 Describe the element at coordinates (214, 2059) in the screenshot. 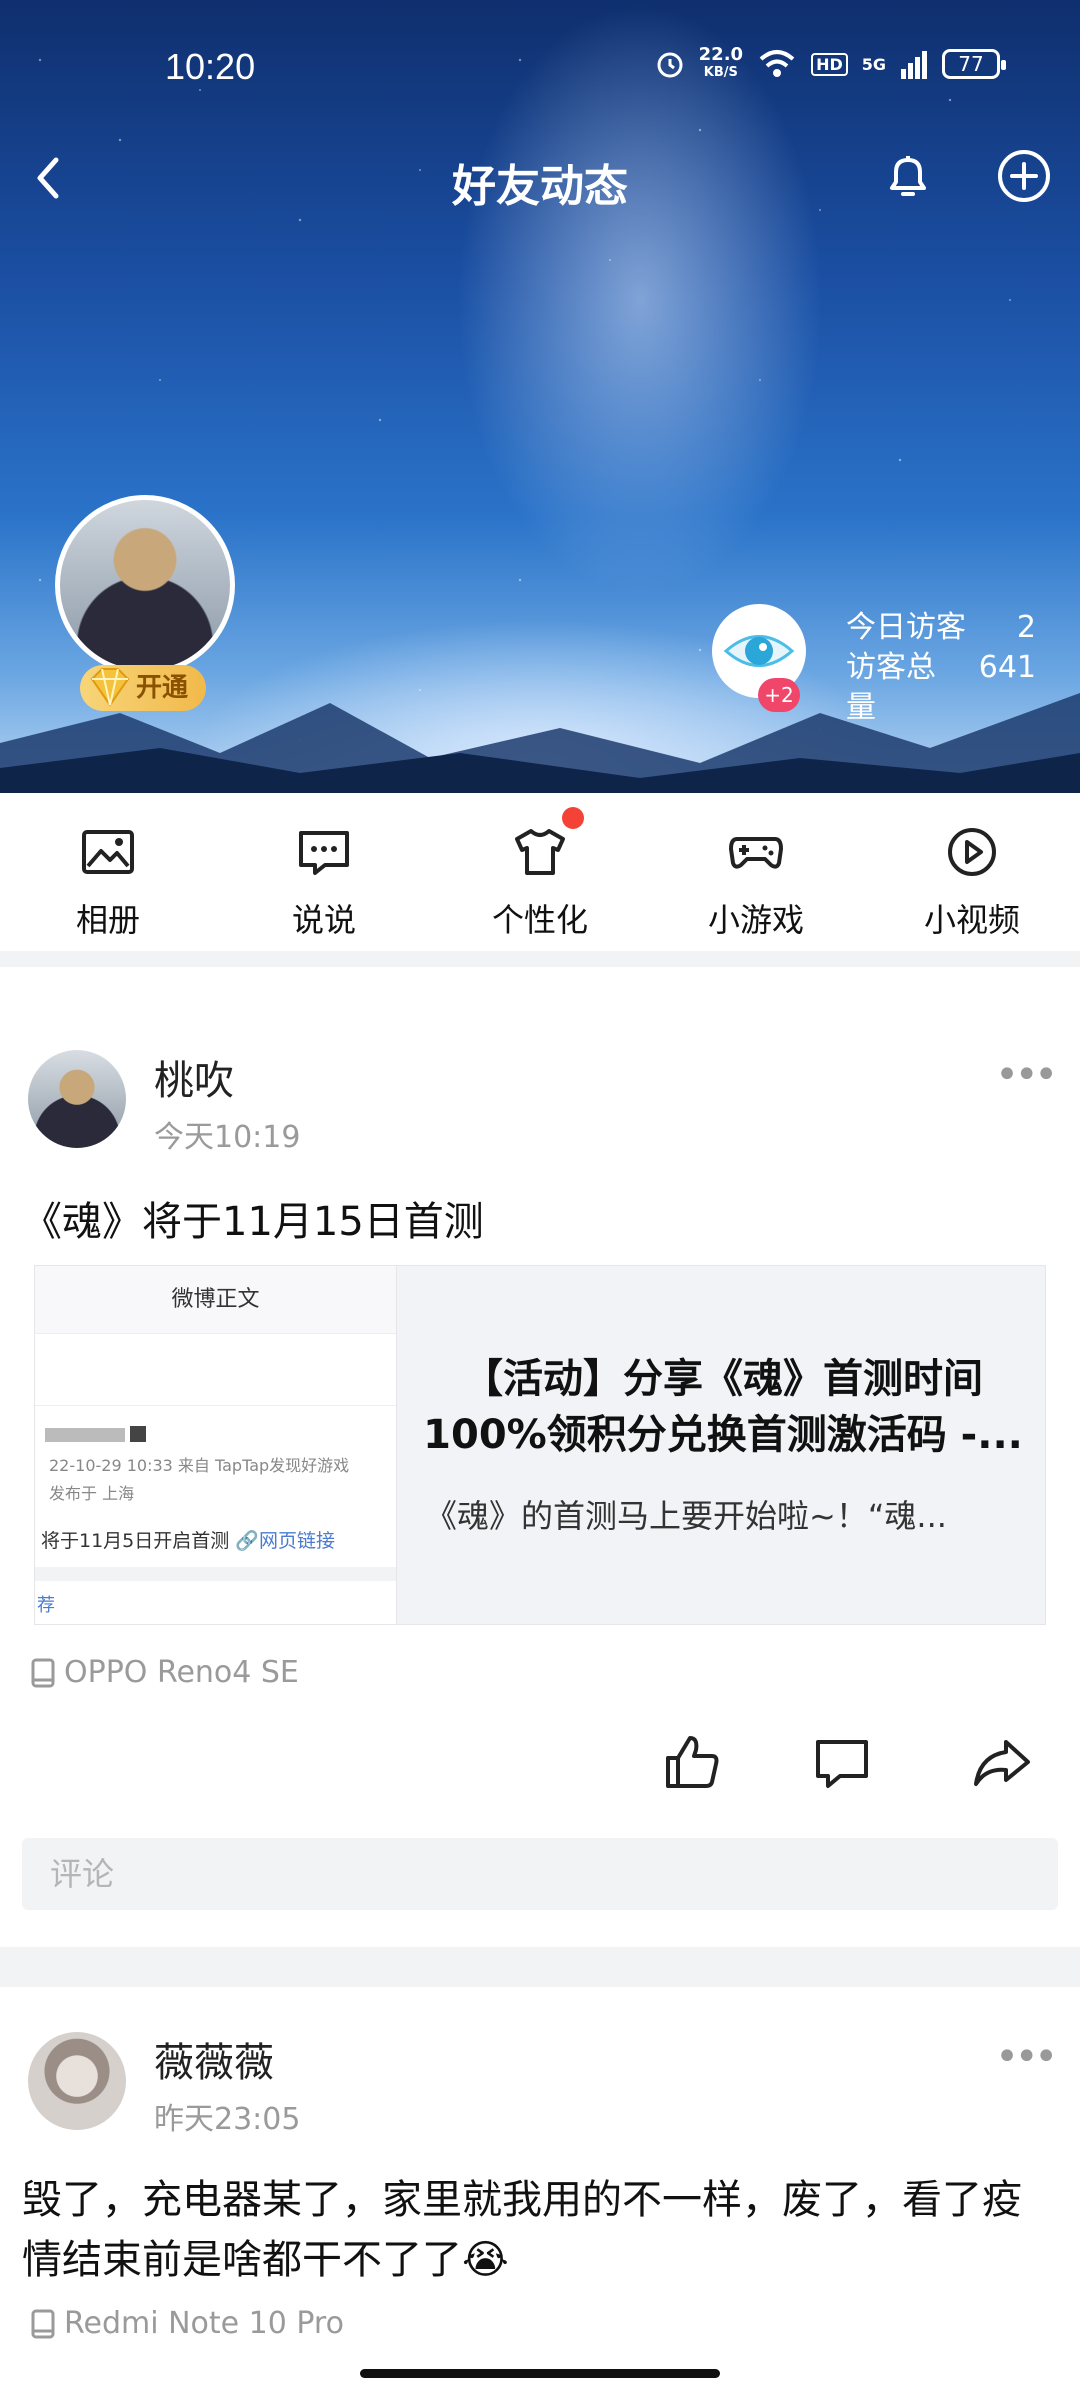

I see `post-author: 薇薇薇` at that location.